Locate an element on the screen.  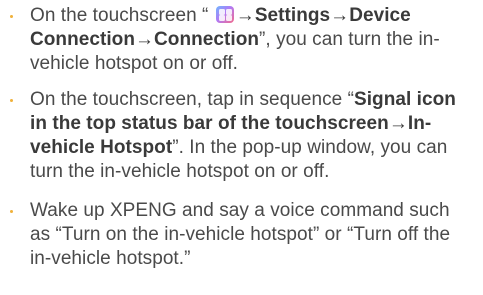
item-text: On the touchscreen “ is located at coordinates (122, 15).